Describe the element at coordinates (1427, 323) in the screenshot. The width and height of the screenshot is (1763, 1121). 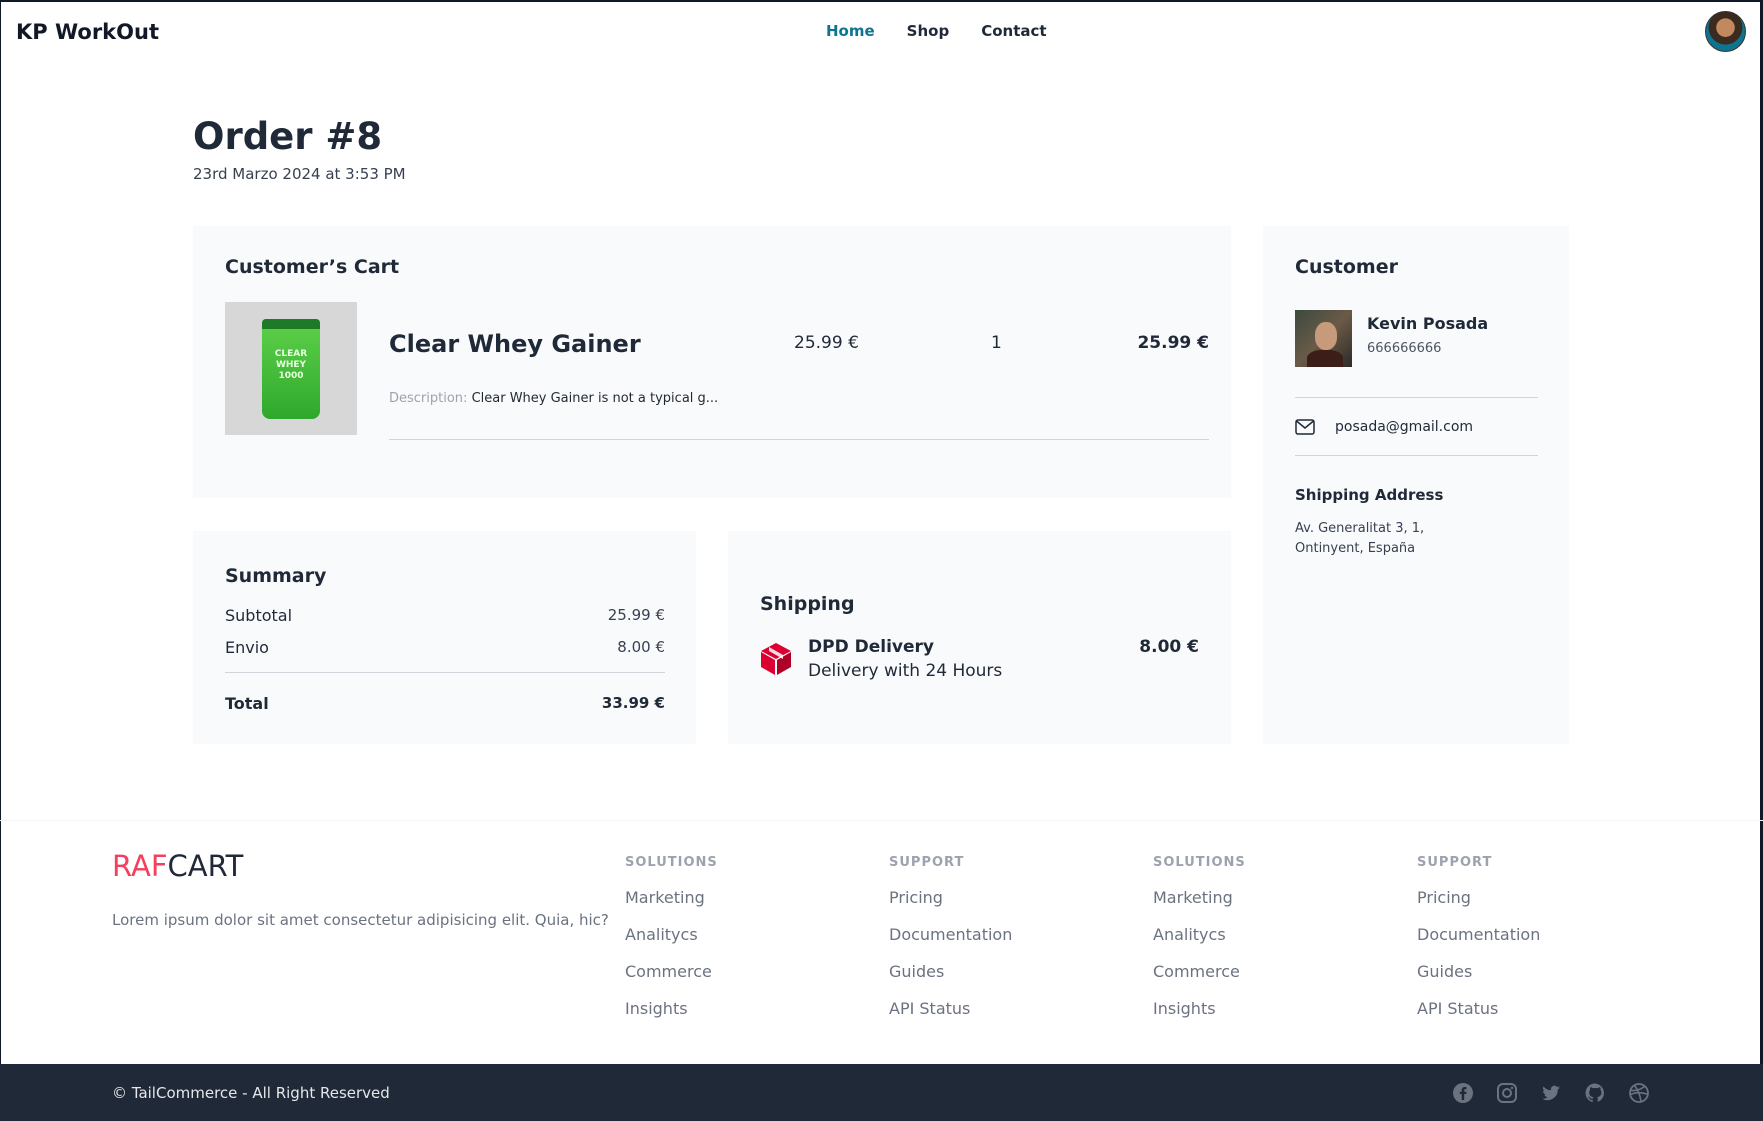
I see `customer-name: Kevin Posada` at that location.